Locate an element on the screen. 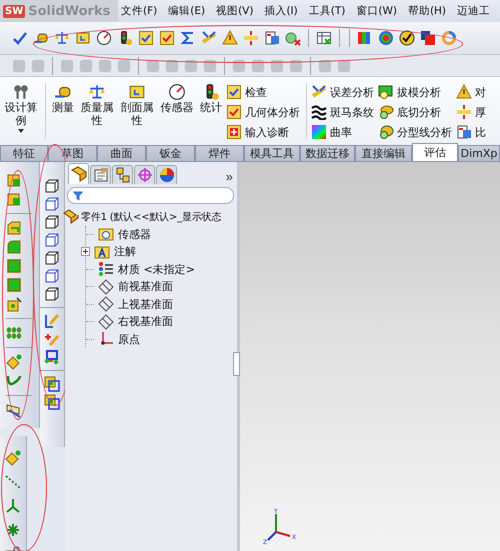  menu-item: 迈迪工 is located at coordinates (474, 11).